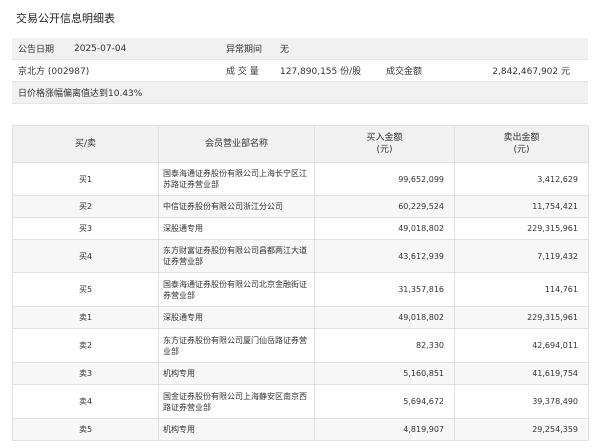  I want to click on page-title: 交易公开信息明细表, so click(65, 18).